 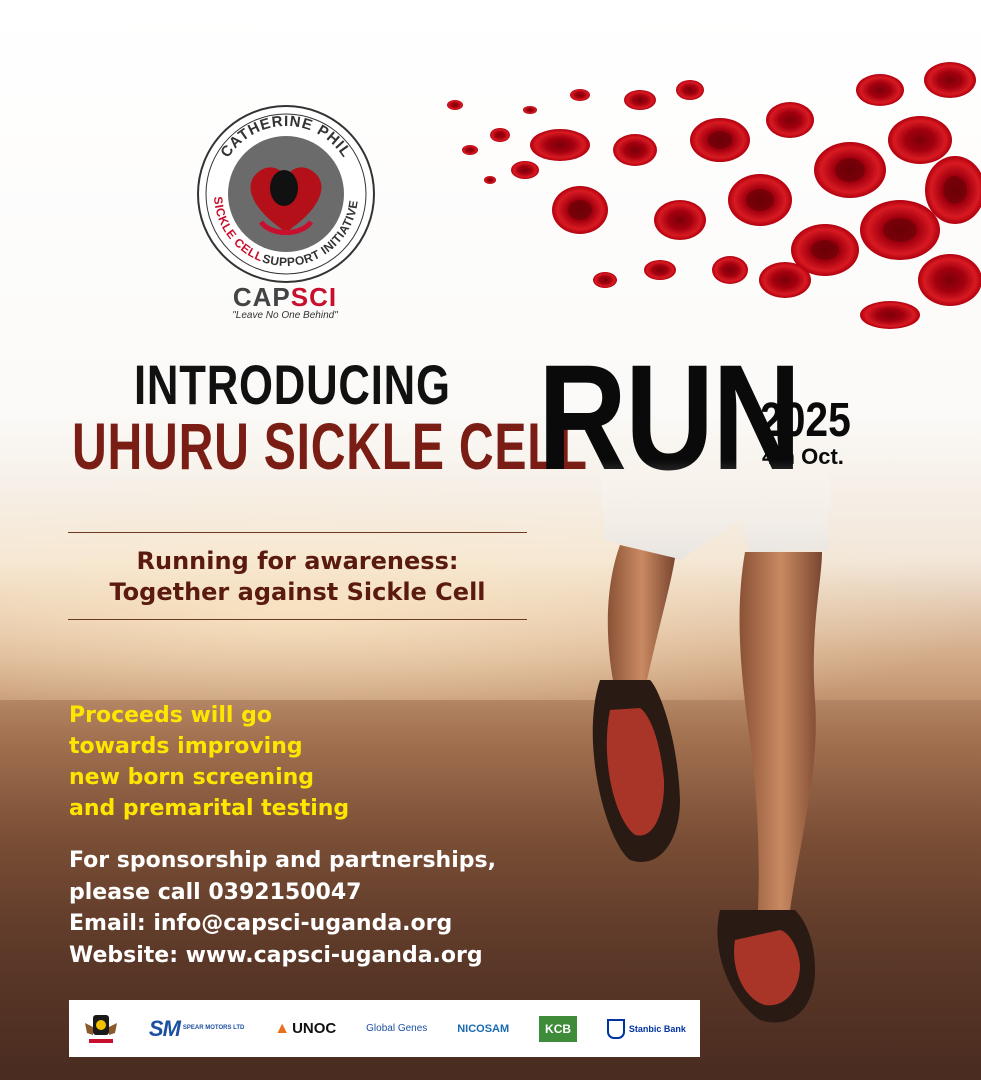 I want to click on sponsor-stanbic-bank: Stanbic Bank, so click(x=646, y=1028).